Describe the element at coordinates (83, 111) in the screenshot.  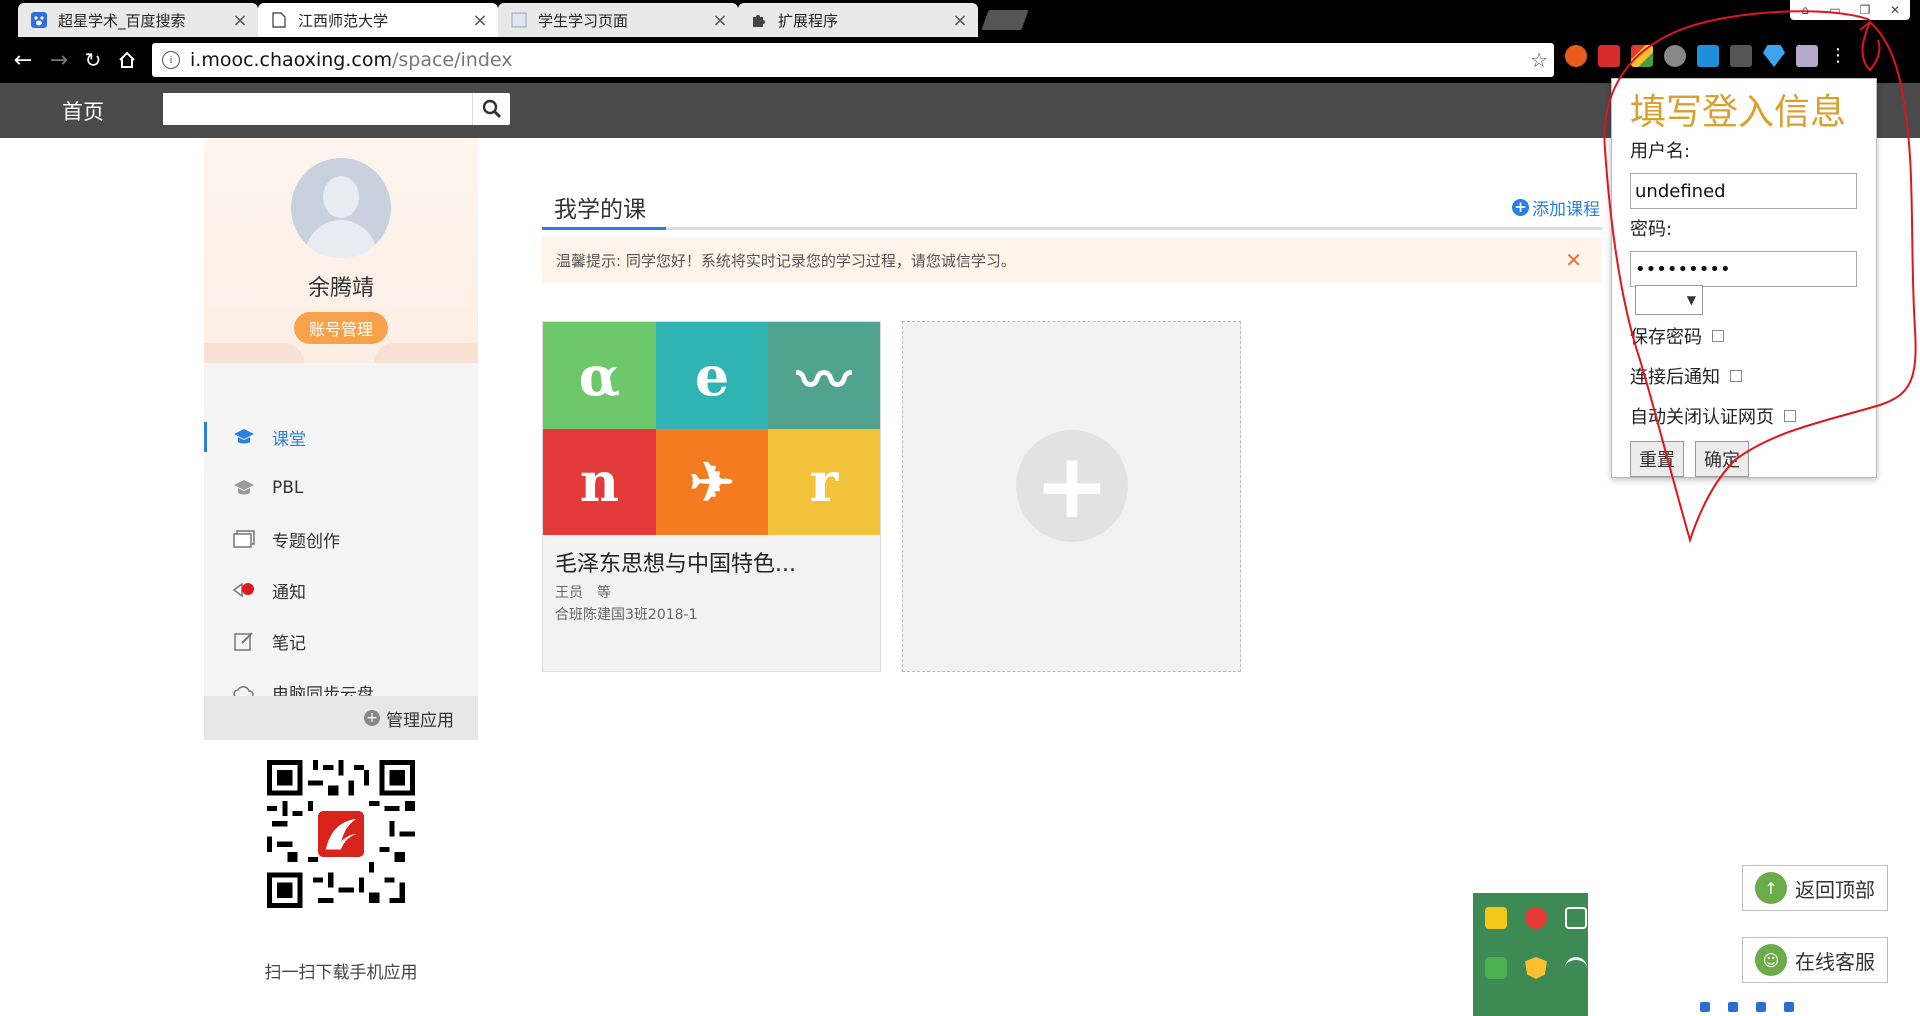
I see `home-link: 首页` at that location.